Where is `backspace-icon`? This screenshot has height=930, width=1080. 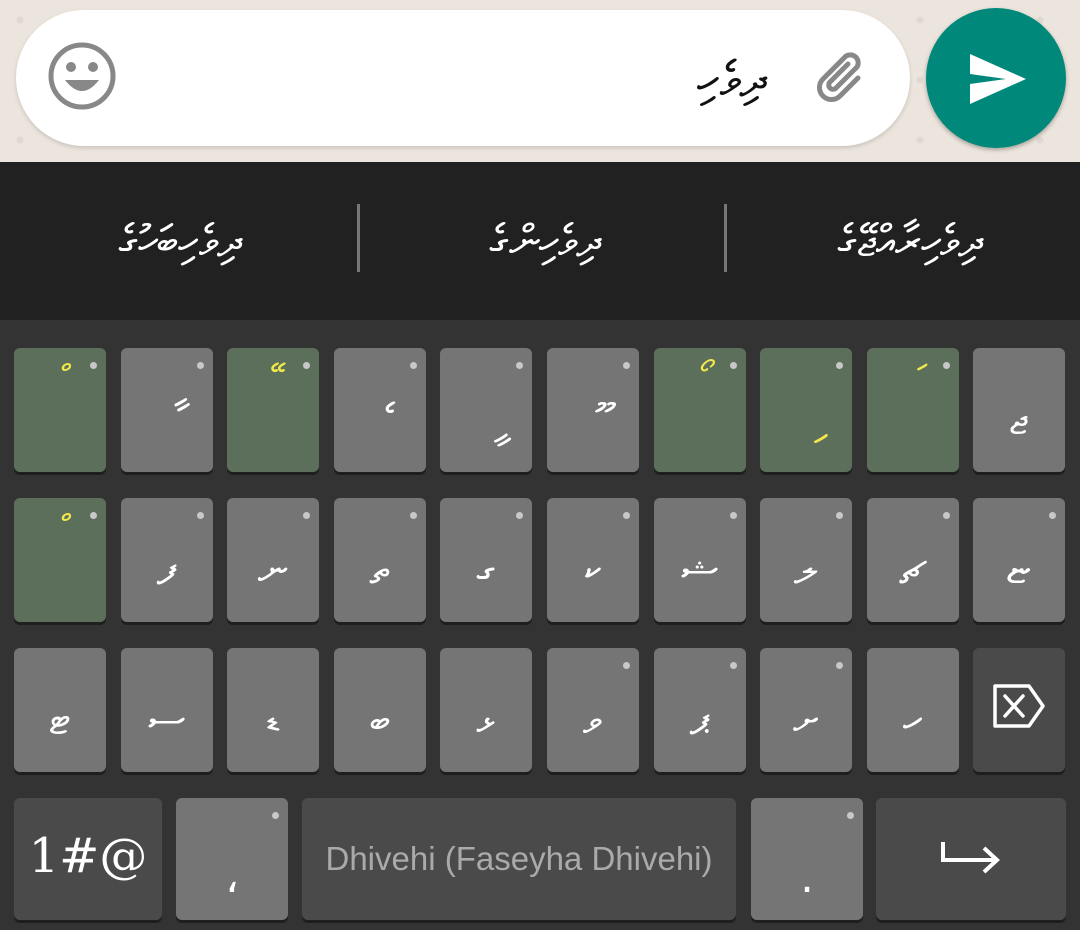
backspace-icon is located at coordinates (1019, 706).